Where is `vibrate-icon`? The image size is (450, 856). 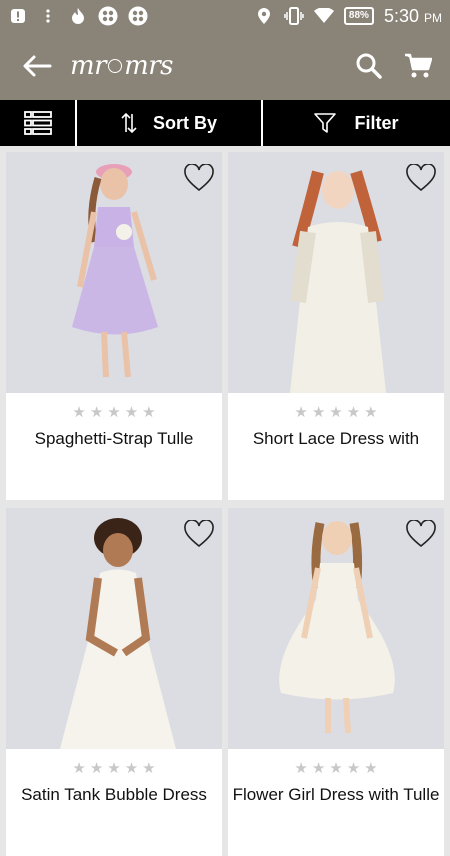 vibrate-icon is located at coordinates (294, 16).